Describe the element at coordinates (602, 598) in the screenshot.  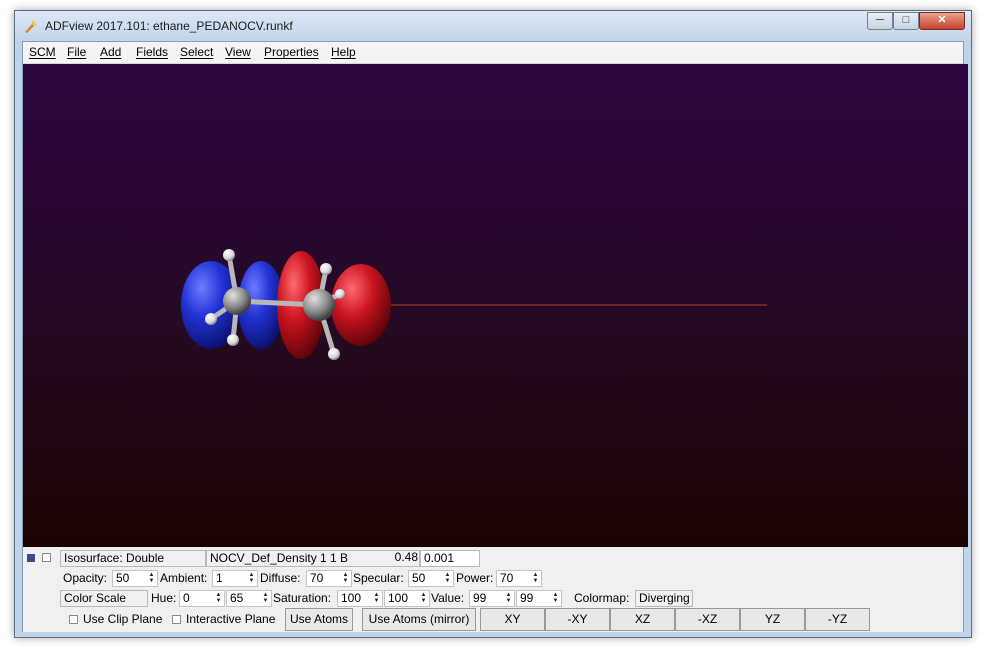
I see `colormap-label: Colormap:` at that location.